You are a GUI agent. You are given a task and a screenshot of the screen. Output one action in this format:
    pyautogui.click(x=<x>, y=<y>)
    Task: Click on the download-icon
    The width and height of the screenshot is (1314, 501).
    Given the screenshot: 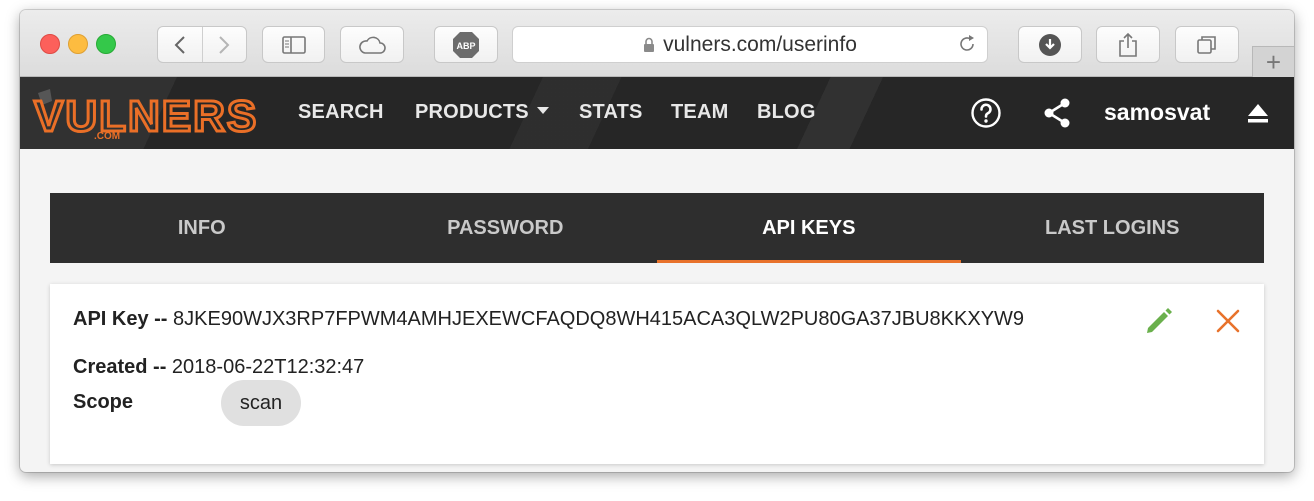 What is the action you would take?
    pyautogui.click(x=1050, y=44)
    